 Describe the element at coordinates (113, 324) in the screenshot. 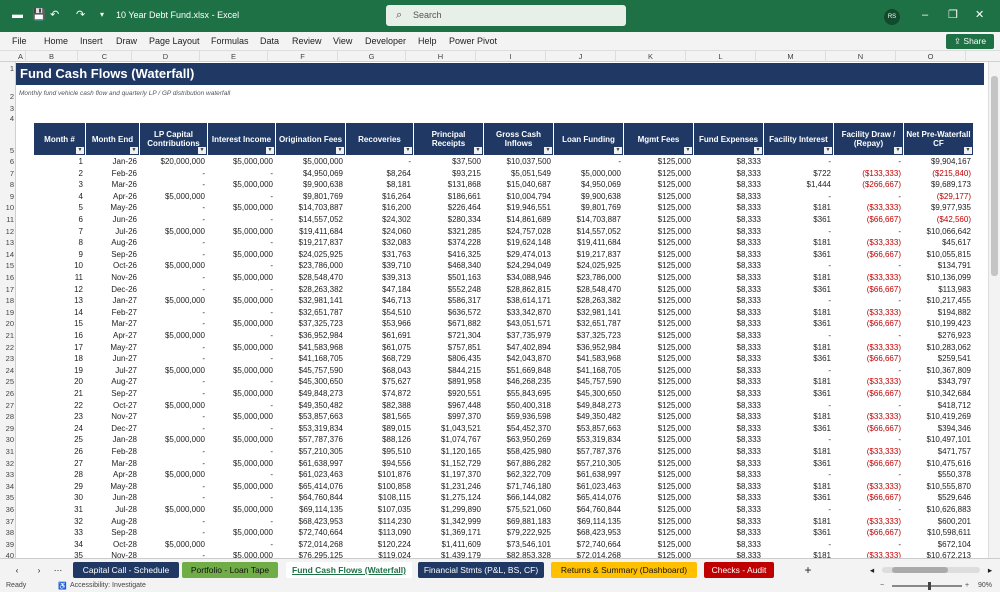

I see `table-cell: Mar-27` at that location.